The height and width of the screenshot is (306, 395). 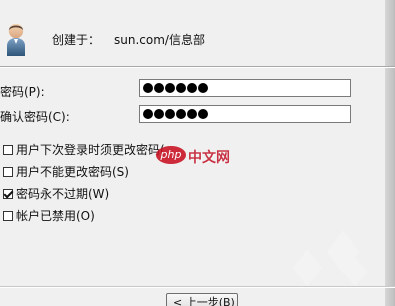 What do you see at coordinates (35, 117) in the screenshot?
I see `confirm-password-label: 确认密码(C):` at bounding box center [35, 117].